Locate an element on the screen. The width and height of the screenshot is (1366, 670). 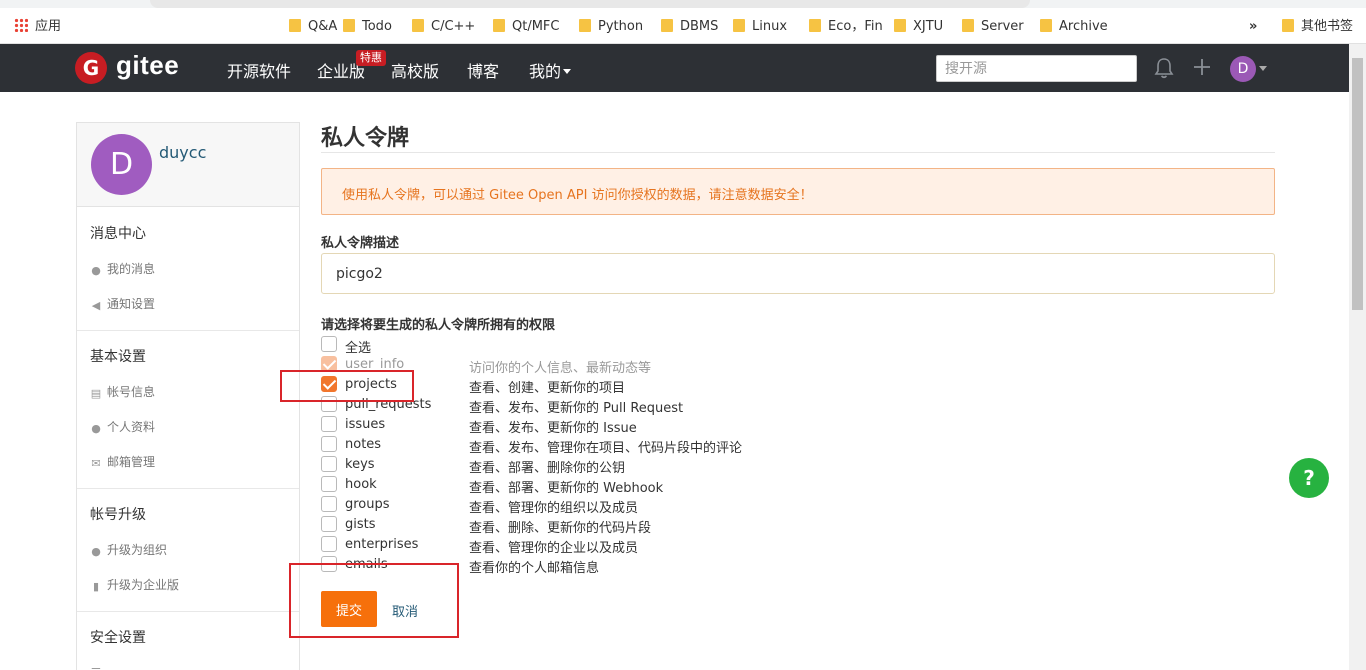
sidebar-item-upgrade-enterprise: ▮ 升级为企业版 is located at coordinates (134, 584).